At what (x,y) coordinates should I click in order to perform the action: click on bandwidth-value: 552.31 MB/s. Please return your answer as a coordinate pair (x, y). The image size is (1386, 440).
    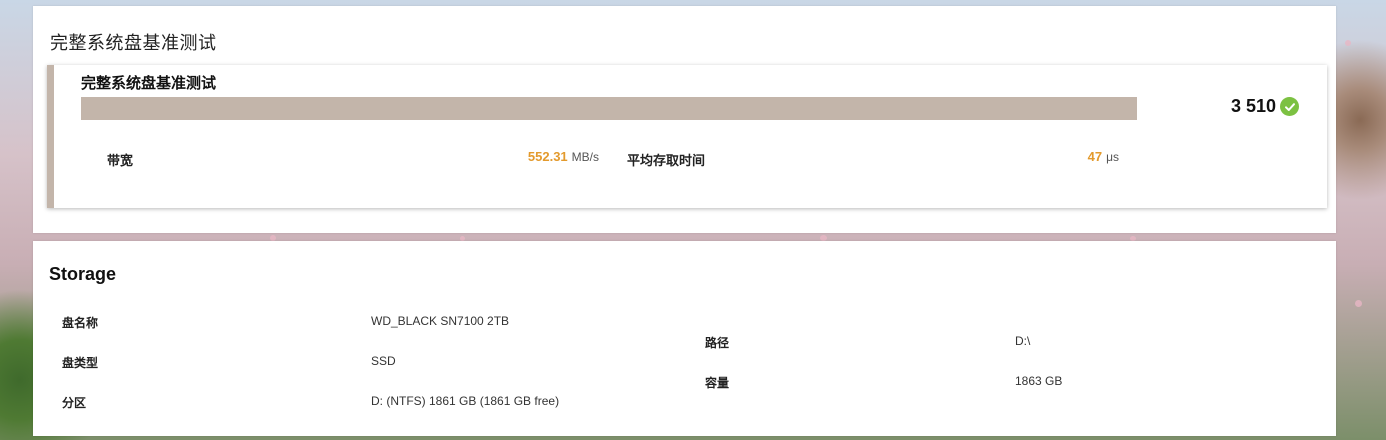
    Looking at the image, I should click on (563, 156).